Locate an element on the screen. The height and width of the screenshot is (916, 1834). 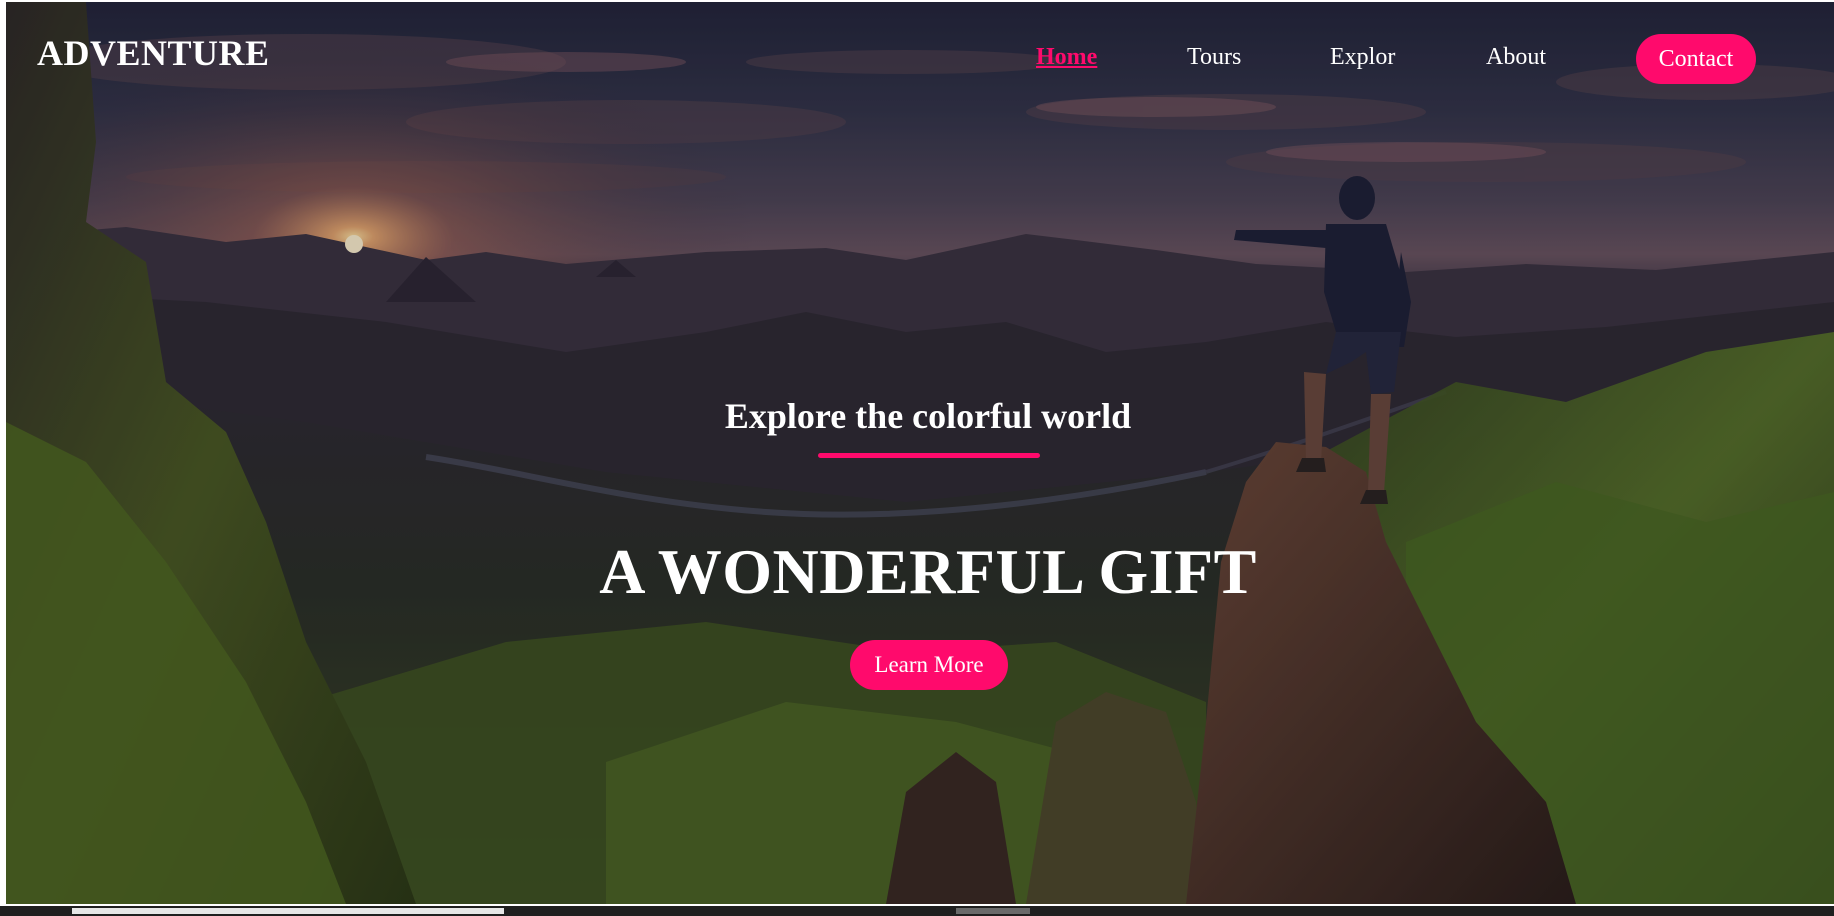
tagline-underline-divider is located at coordinates (929, 455).